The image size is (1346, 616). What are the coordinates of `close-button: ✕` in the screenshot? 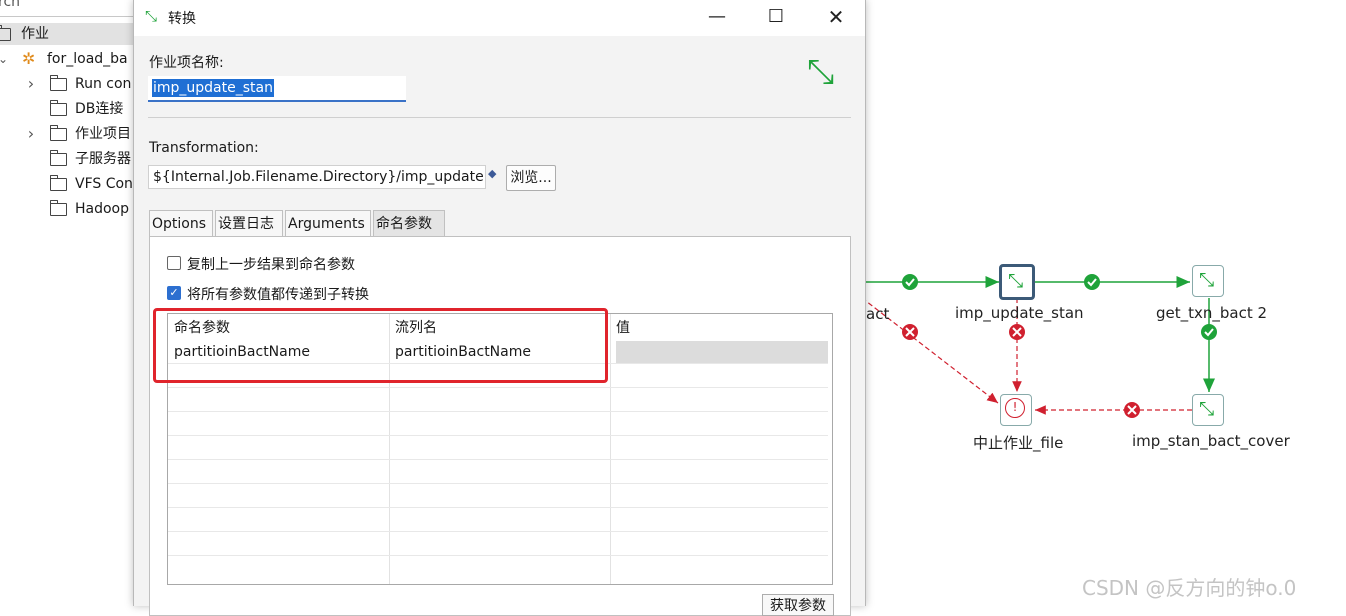 It's located at (836, 18).